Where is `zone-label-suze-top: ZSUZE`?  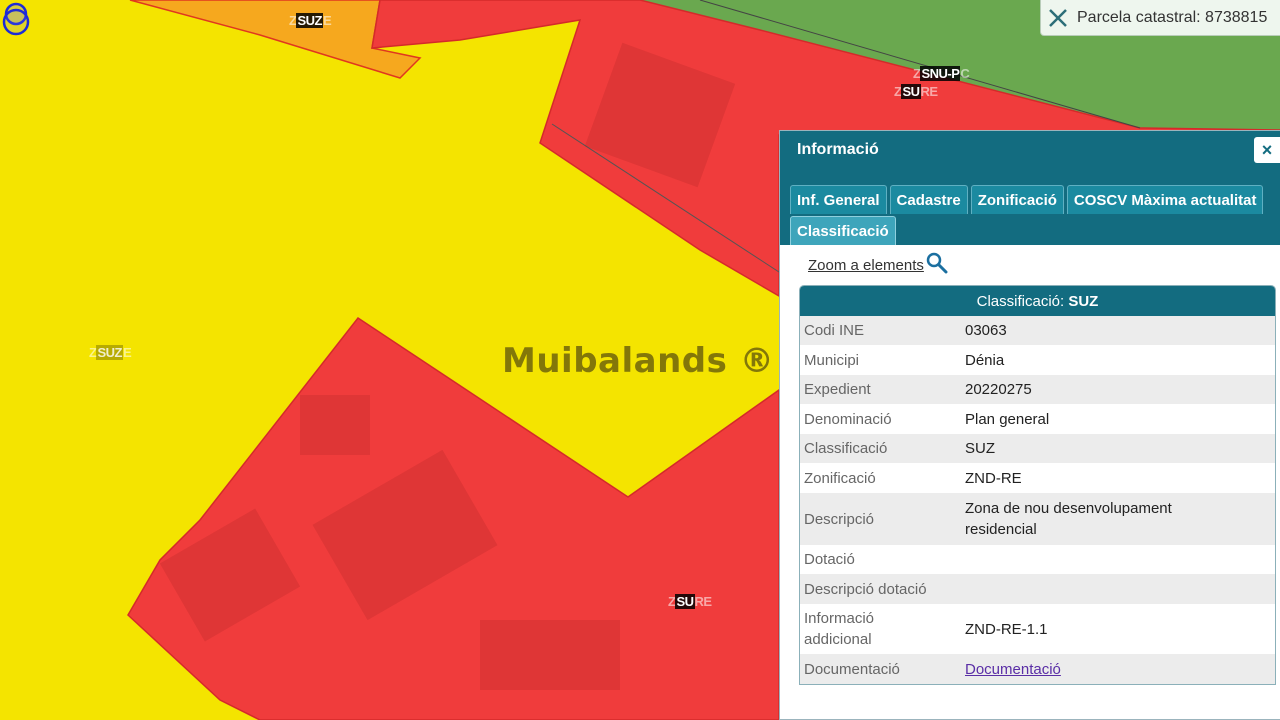
zone-label-suze-top: ZSUZE is located at coordinates (310, 20).